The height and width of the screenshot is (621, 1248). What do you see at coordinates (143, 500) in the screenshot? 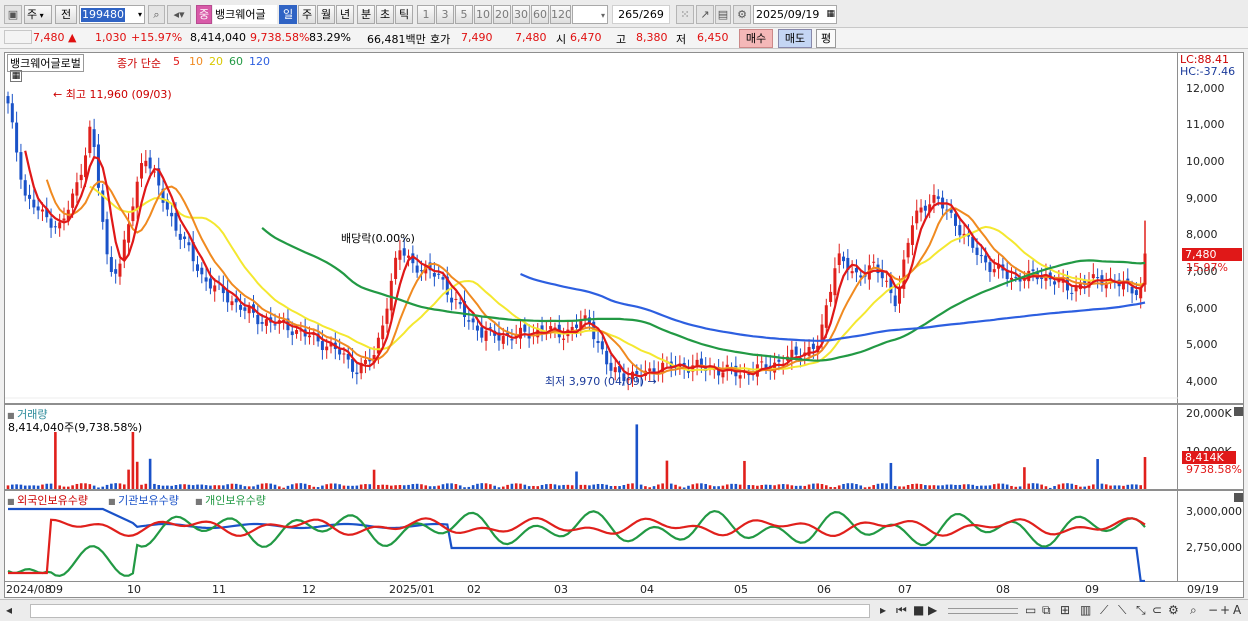
I see `institution-holding-label: ■ 기관보유수량` at bounding box center [143, 500].